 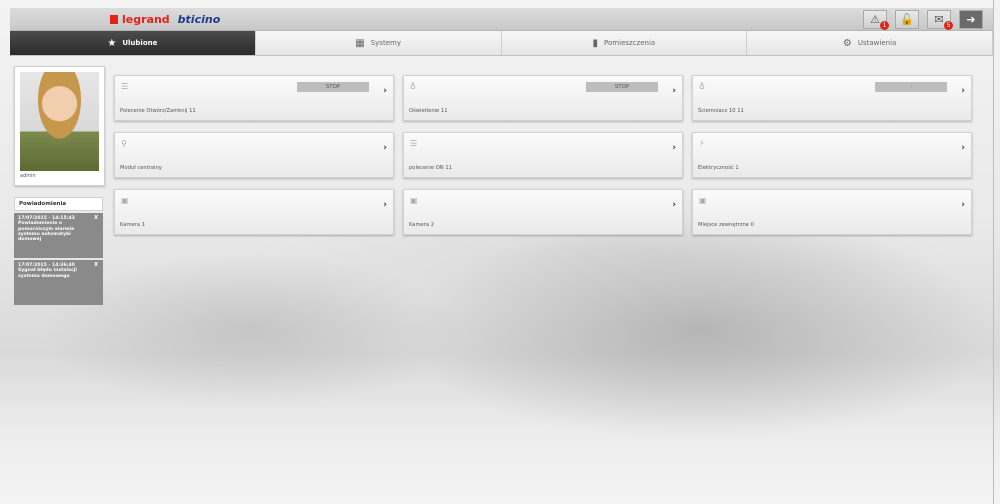 I want to click on alarm-icon: ⚠, so click(x=875, y=19).